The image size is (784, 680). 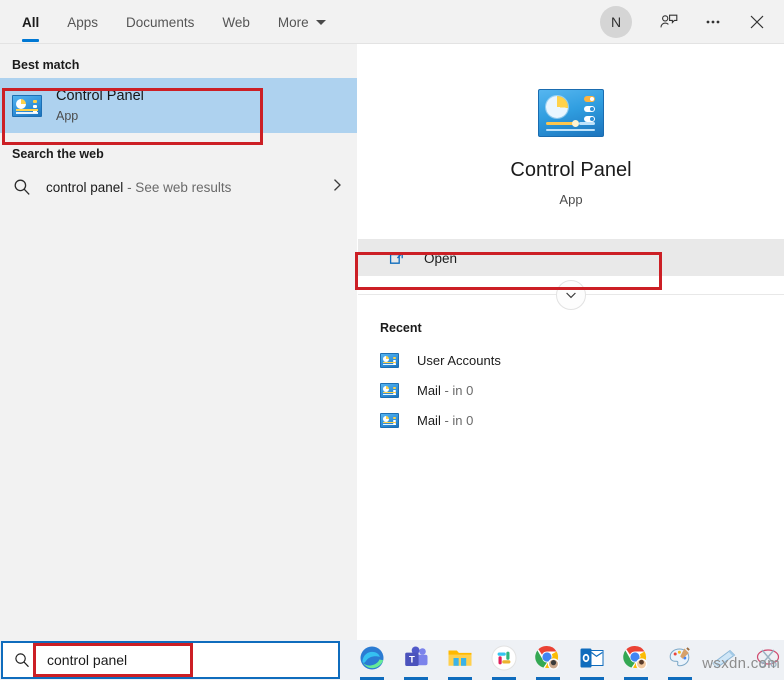 What do you see at coordinates (441, 258) in the screenshot?
I see `open-button-label: Open` at bounding box center [441, 258].